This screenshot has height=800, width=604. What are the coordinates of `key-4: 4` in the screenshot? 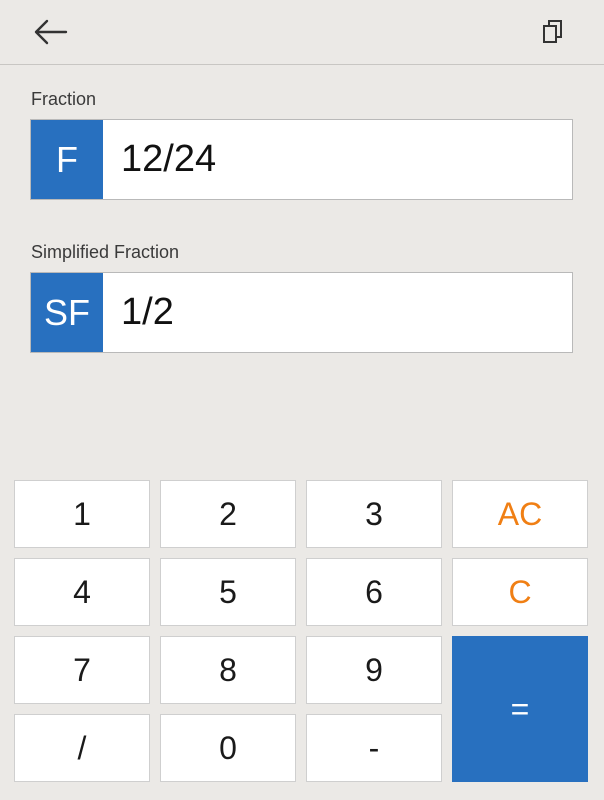 It's located at (82, 592).